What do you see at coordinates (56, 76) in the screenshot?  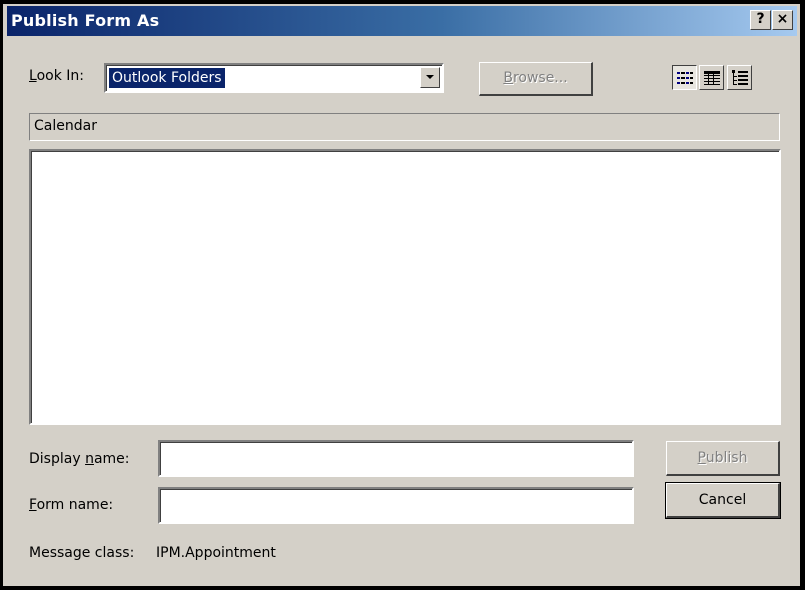 I see `look-in-label: Look In:` at bounding box center [56, 76].